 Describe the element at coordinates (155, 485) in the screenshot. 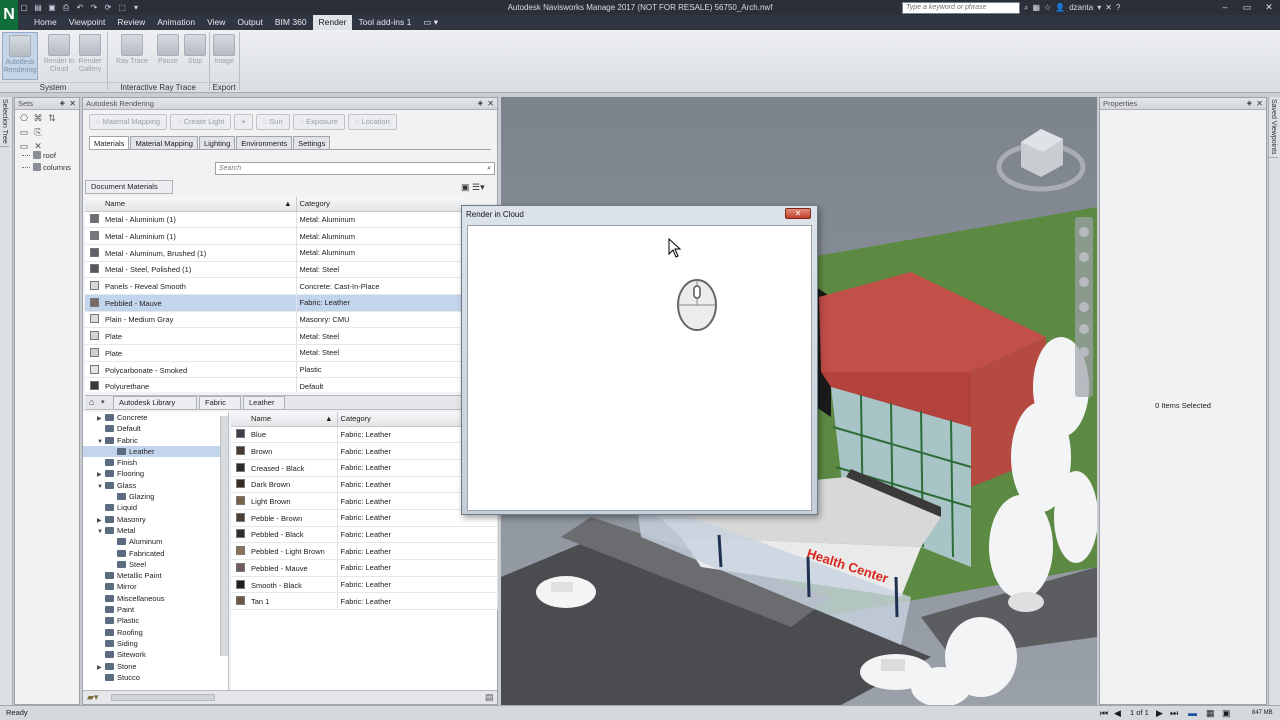

I see `tree-node: ▼ Glass` at that location.